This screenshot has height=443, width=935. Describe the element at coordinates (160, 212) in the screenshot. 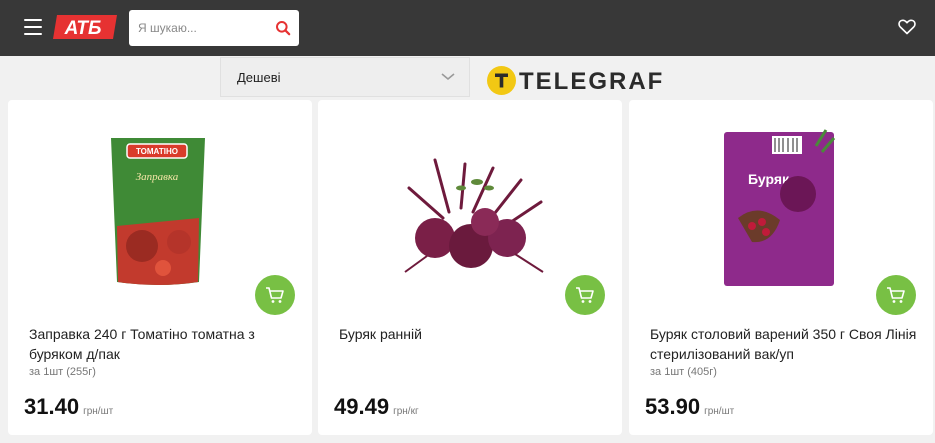

I see `product-image-tomatino: ТОМАТІНО Заправка` at that location.